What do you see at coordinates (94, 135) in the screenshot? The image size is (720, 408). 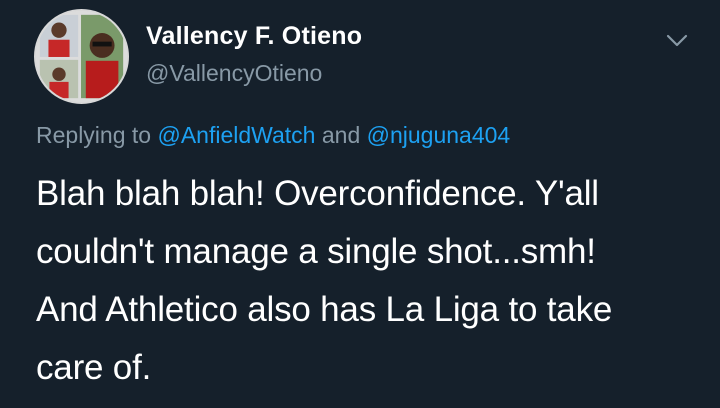 I see `replying-prefix: Replying to` at bounding box center [94, 135].